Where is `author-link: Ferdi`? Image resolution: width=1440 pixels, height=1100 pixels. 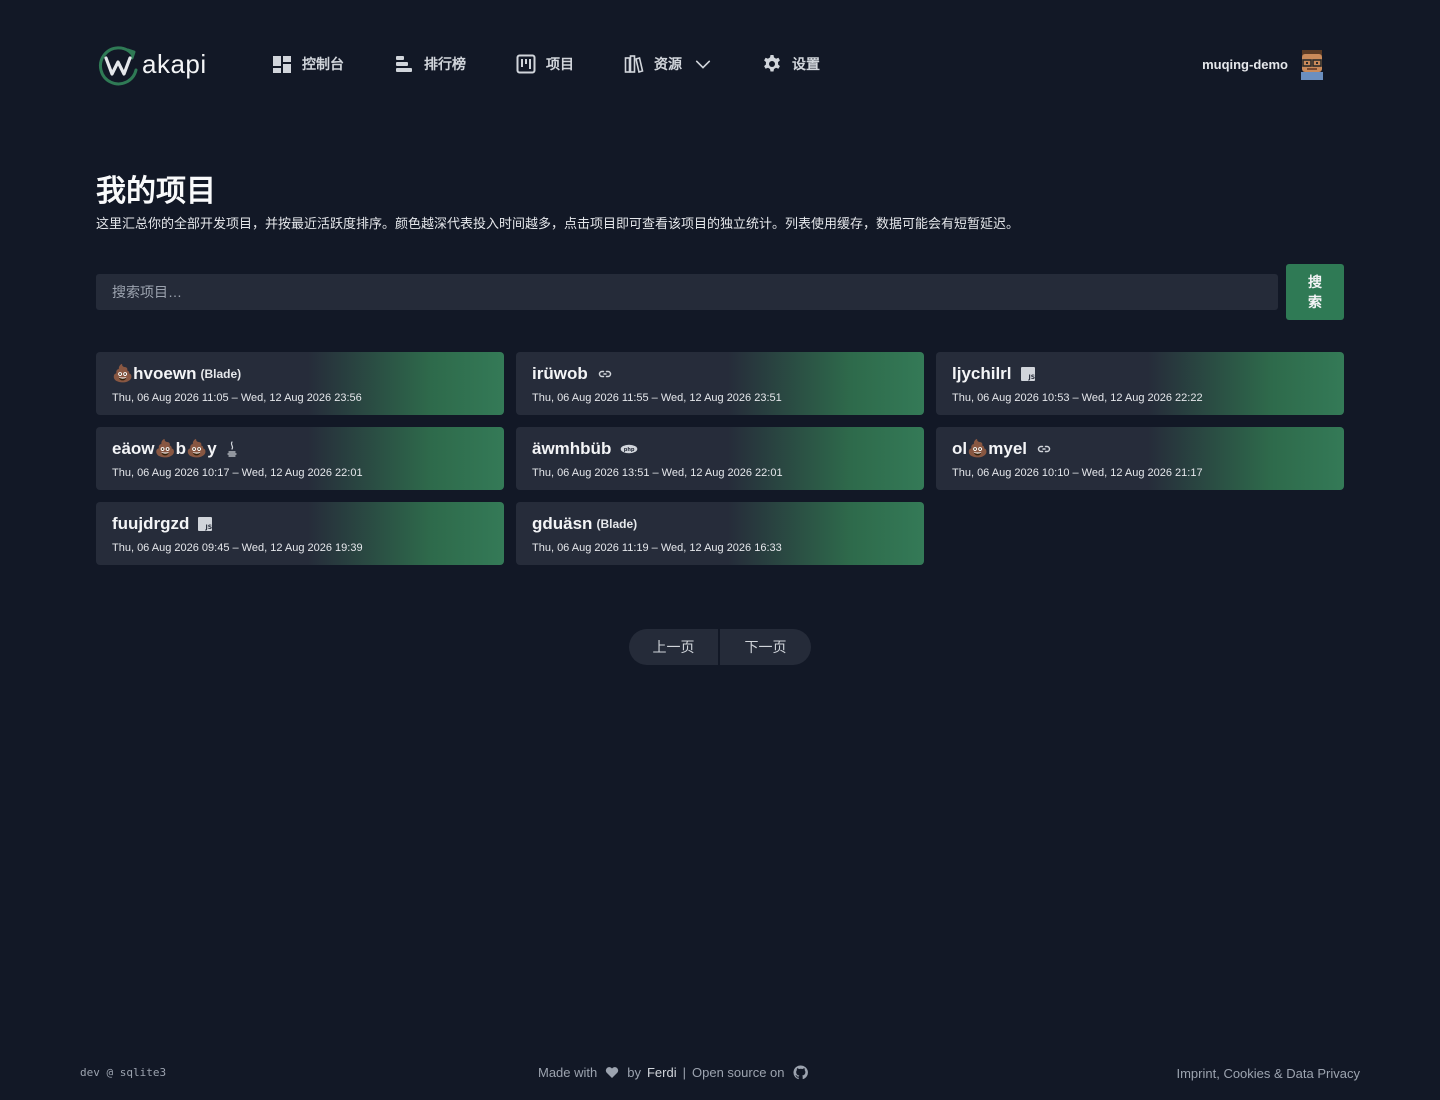 author-link: Ferdi is located at coordinates (662, 1072).